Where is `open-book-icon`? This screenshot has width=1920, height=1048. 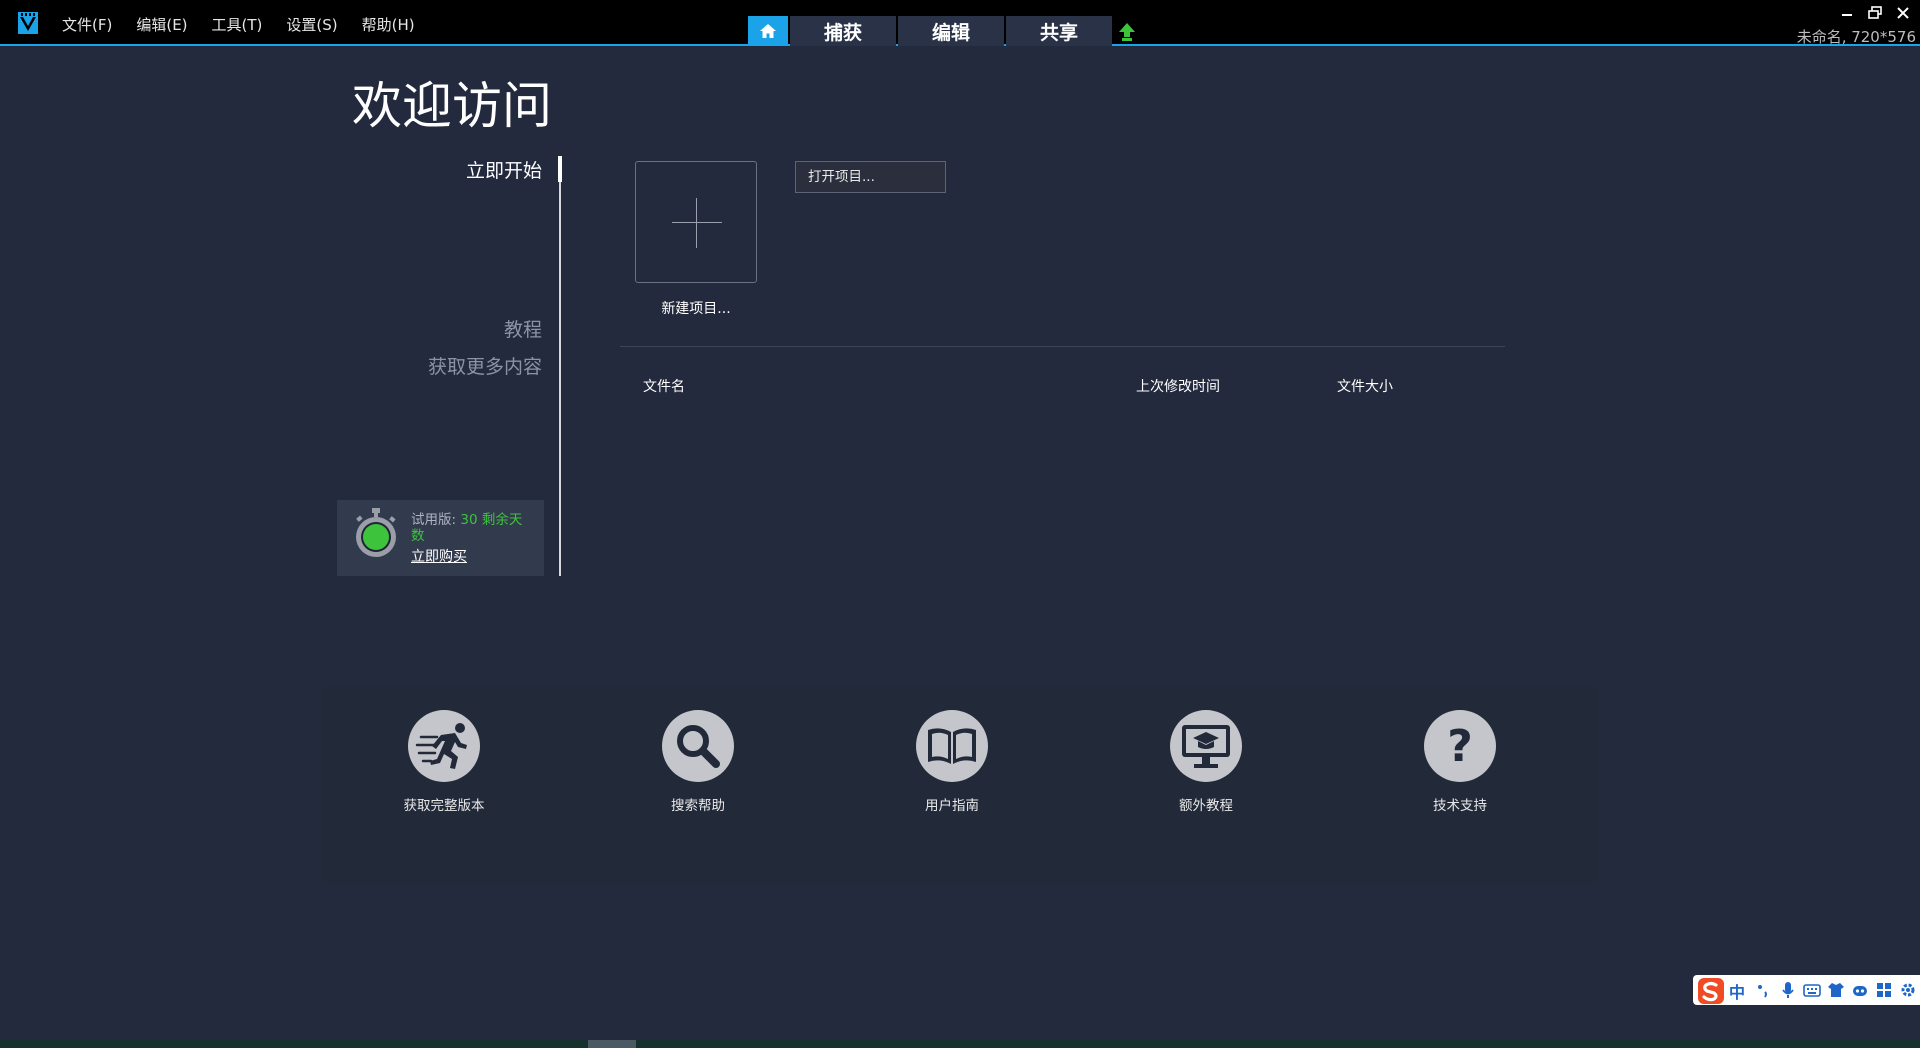 open-book-icon is located at coordinates (952, 746).